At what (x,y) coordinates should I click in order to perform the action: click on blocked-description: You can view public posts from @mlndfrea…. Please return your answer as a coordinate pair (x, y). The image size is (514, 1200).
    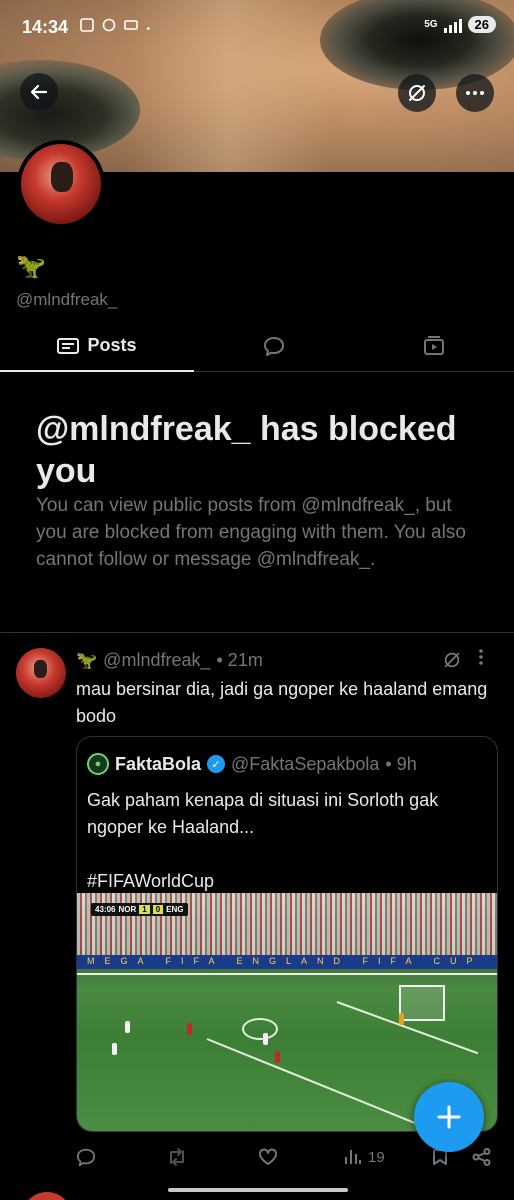
    Looking at the image, I should click on (251, 532).